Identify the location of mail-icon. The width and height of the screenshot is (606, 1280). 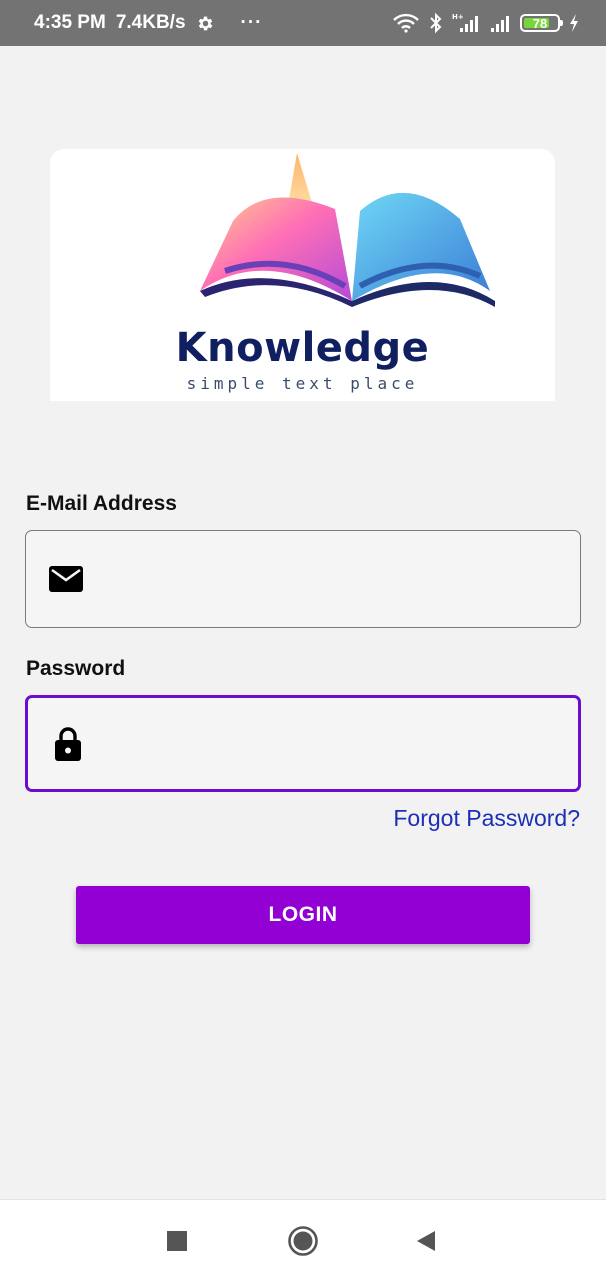
(66, 579).